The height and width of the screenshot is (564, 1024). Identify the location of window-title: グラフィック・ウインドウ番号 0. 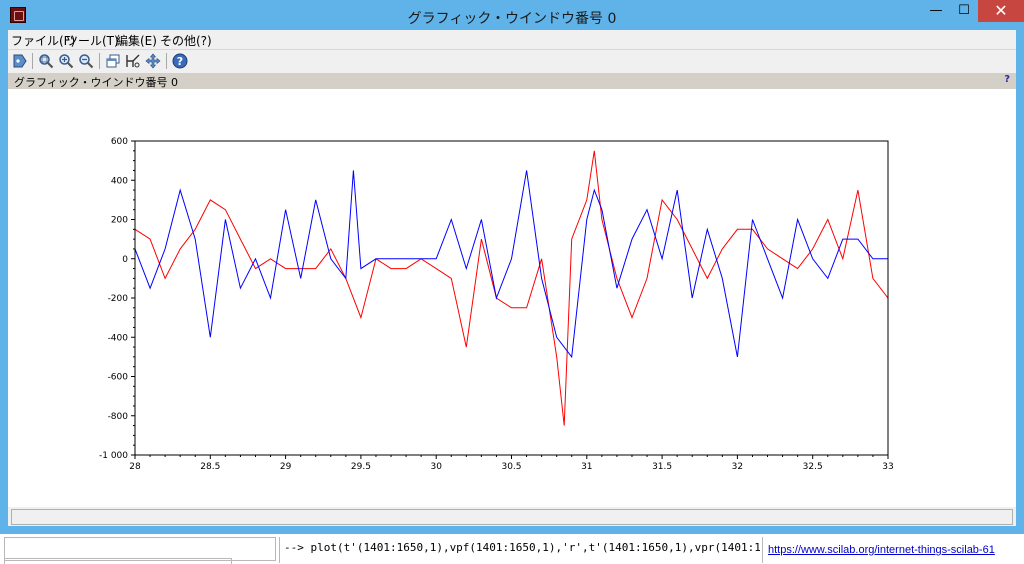
(512, 19).